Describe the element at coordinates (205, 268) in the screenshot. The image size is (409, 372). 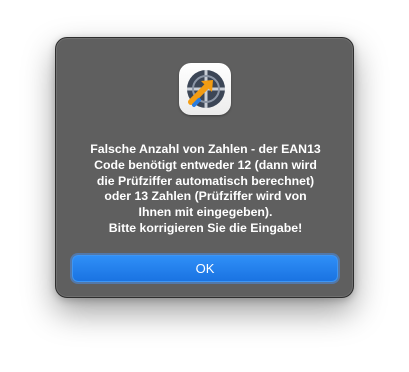
I see `ok-button: OK` at that location.